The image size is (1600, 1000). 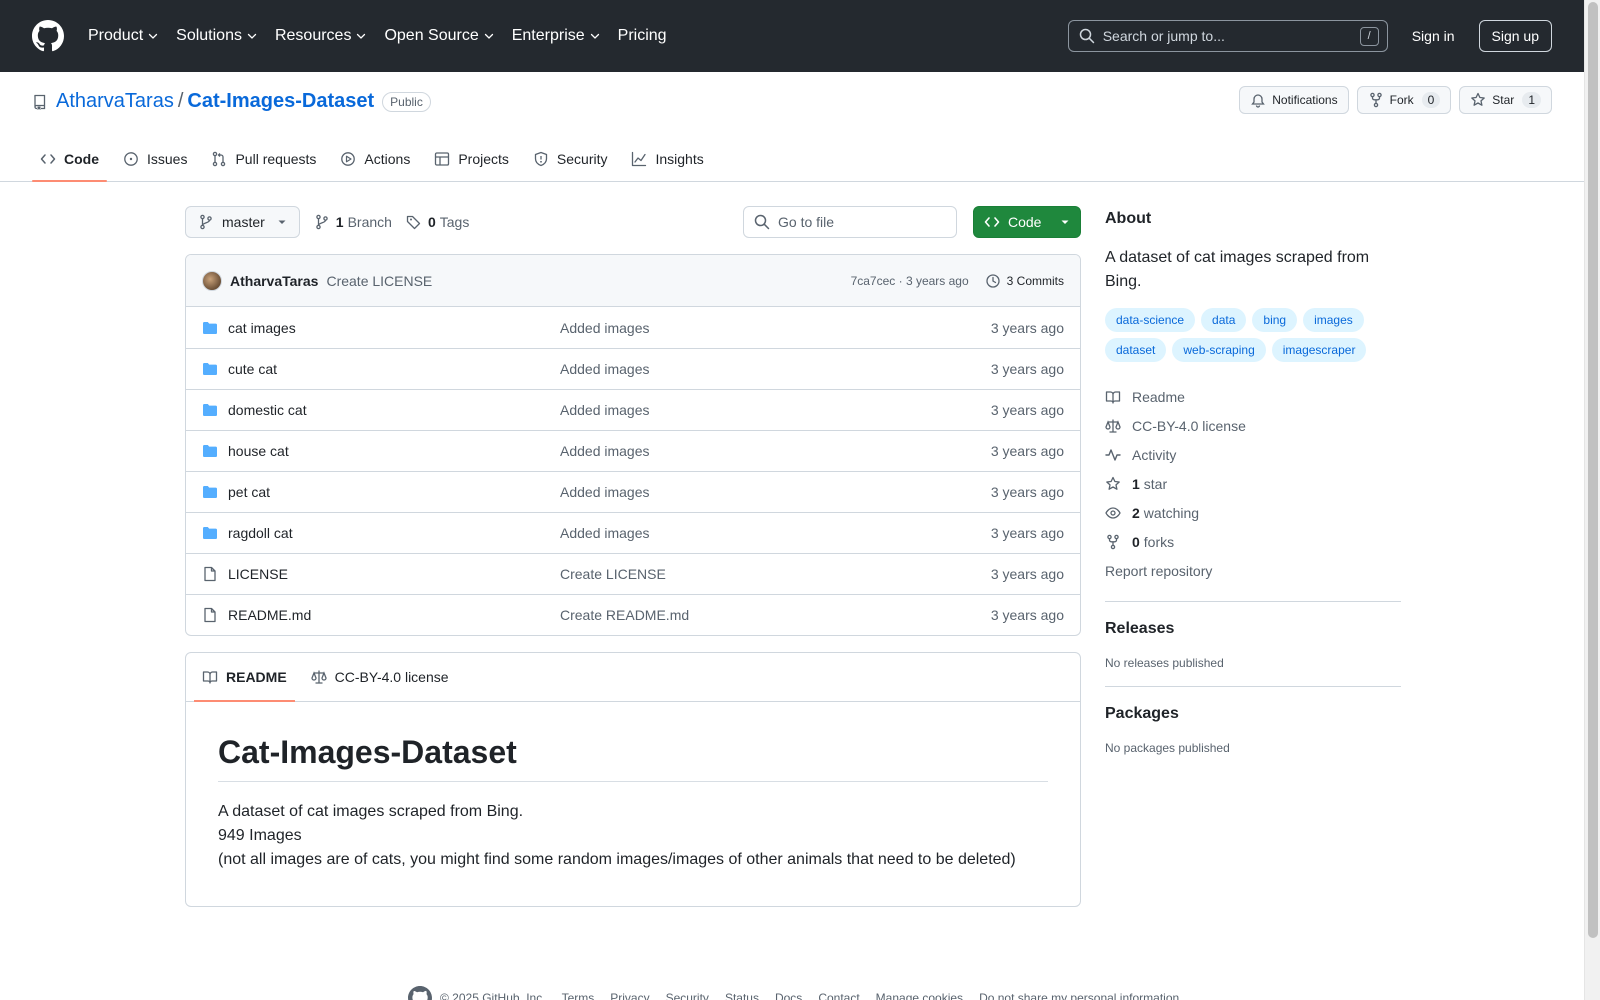 I want to click on nav-open-source: Open Source, so click(x=438, y=36).